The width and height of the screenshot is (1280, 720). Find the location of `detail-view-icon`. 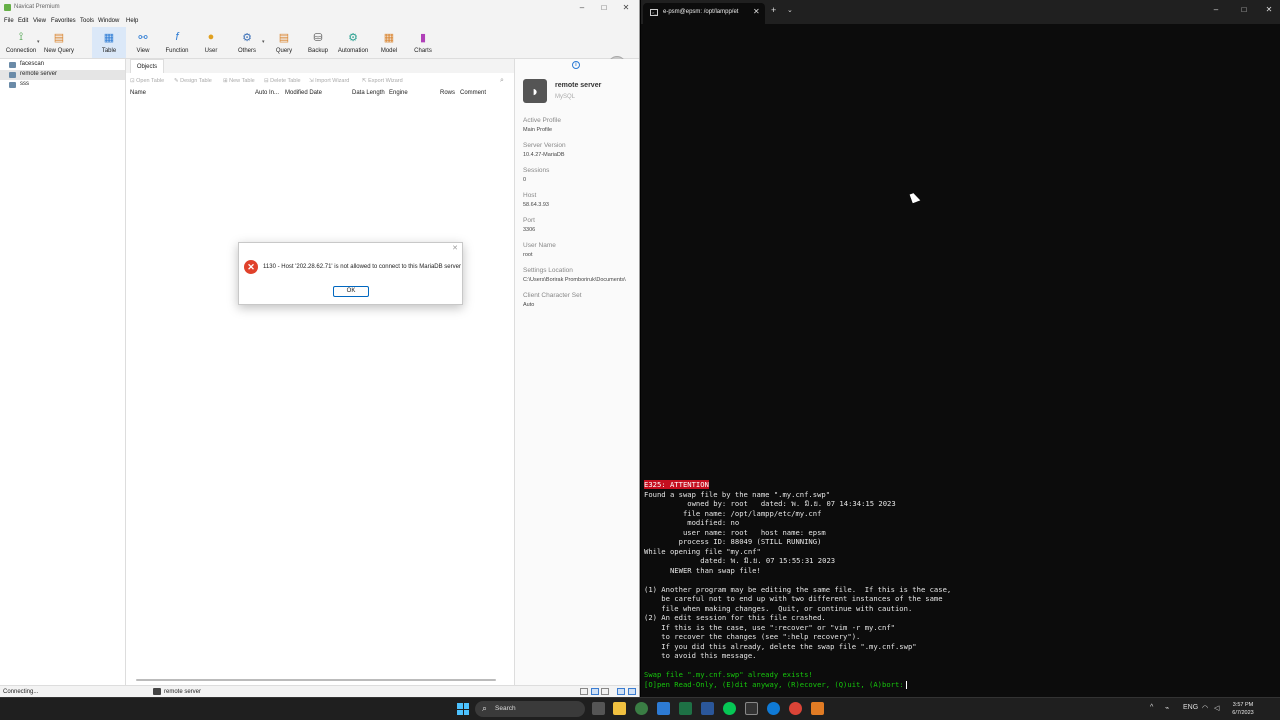

detail-view-icon is located at coordinates (595, 691).